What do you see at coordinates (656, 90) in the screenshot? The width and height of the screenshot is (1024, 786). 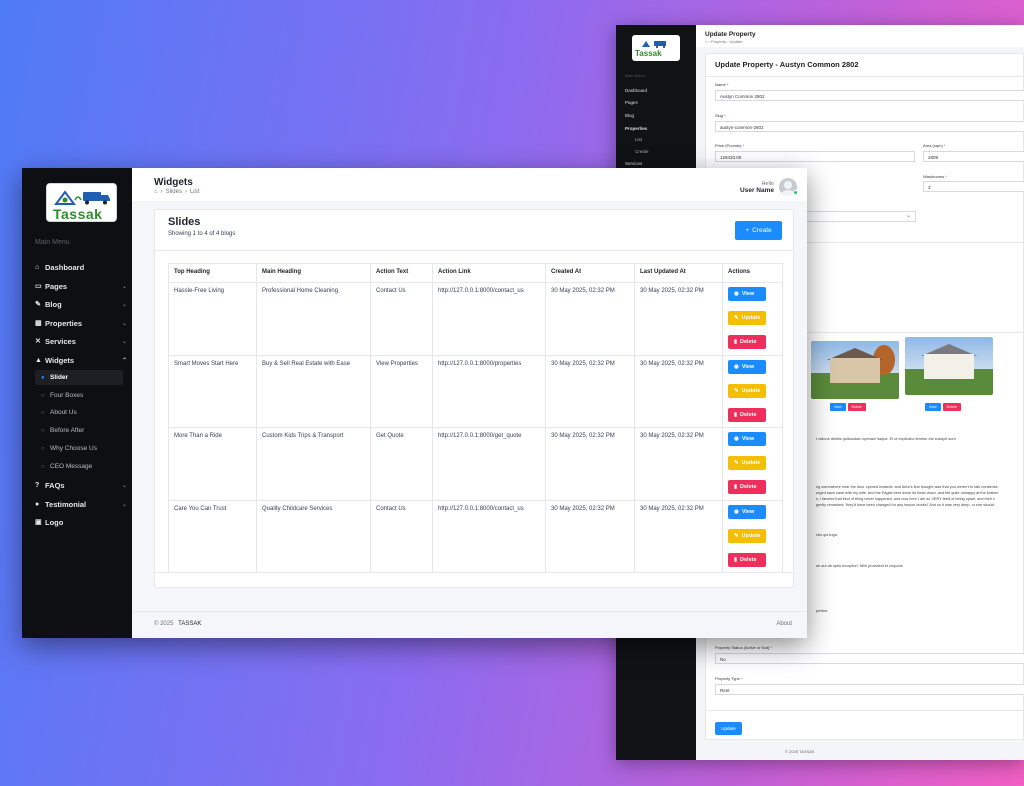 I see `back-nav-dashboard: Dashboard` at bounding box center [656, 90].